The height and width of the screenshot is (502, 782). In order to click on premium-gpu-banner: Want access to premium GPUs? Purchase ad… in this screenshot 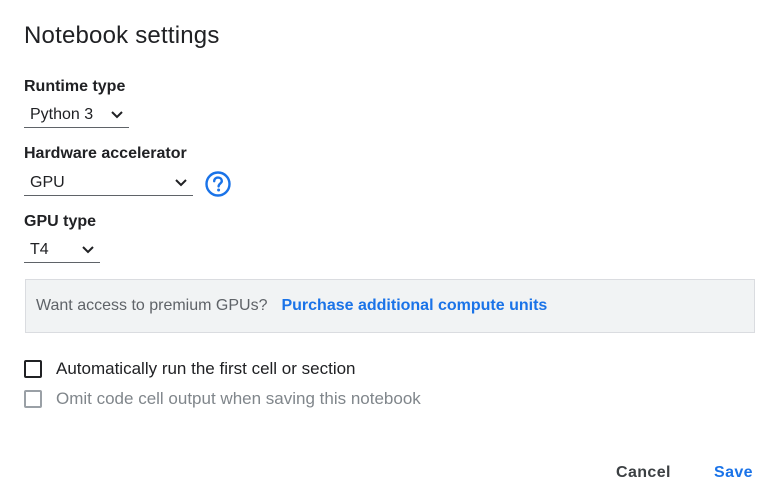, I will do `click(390, 306)`.